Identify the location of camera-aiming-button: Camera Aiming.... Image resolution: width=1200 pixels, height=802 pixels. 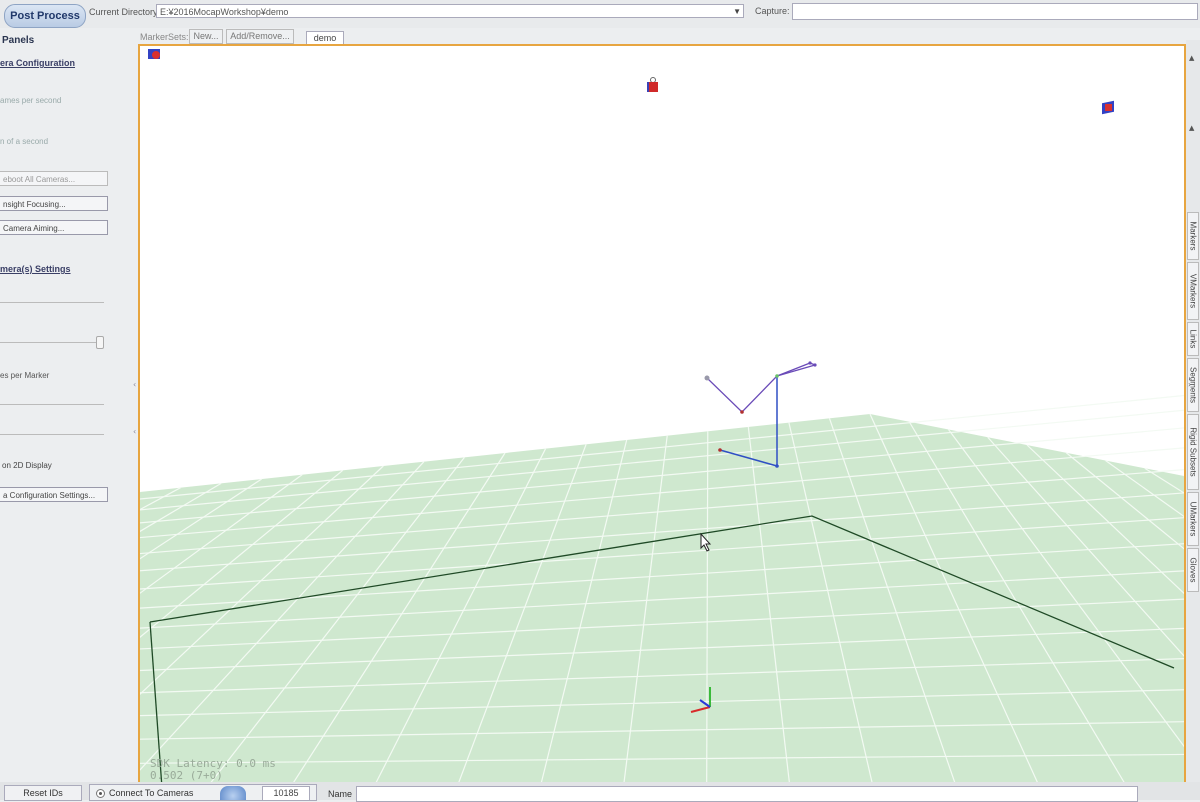
(54, 227).